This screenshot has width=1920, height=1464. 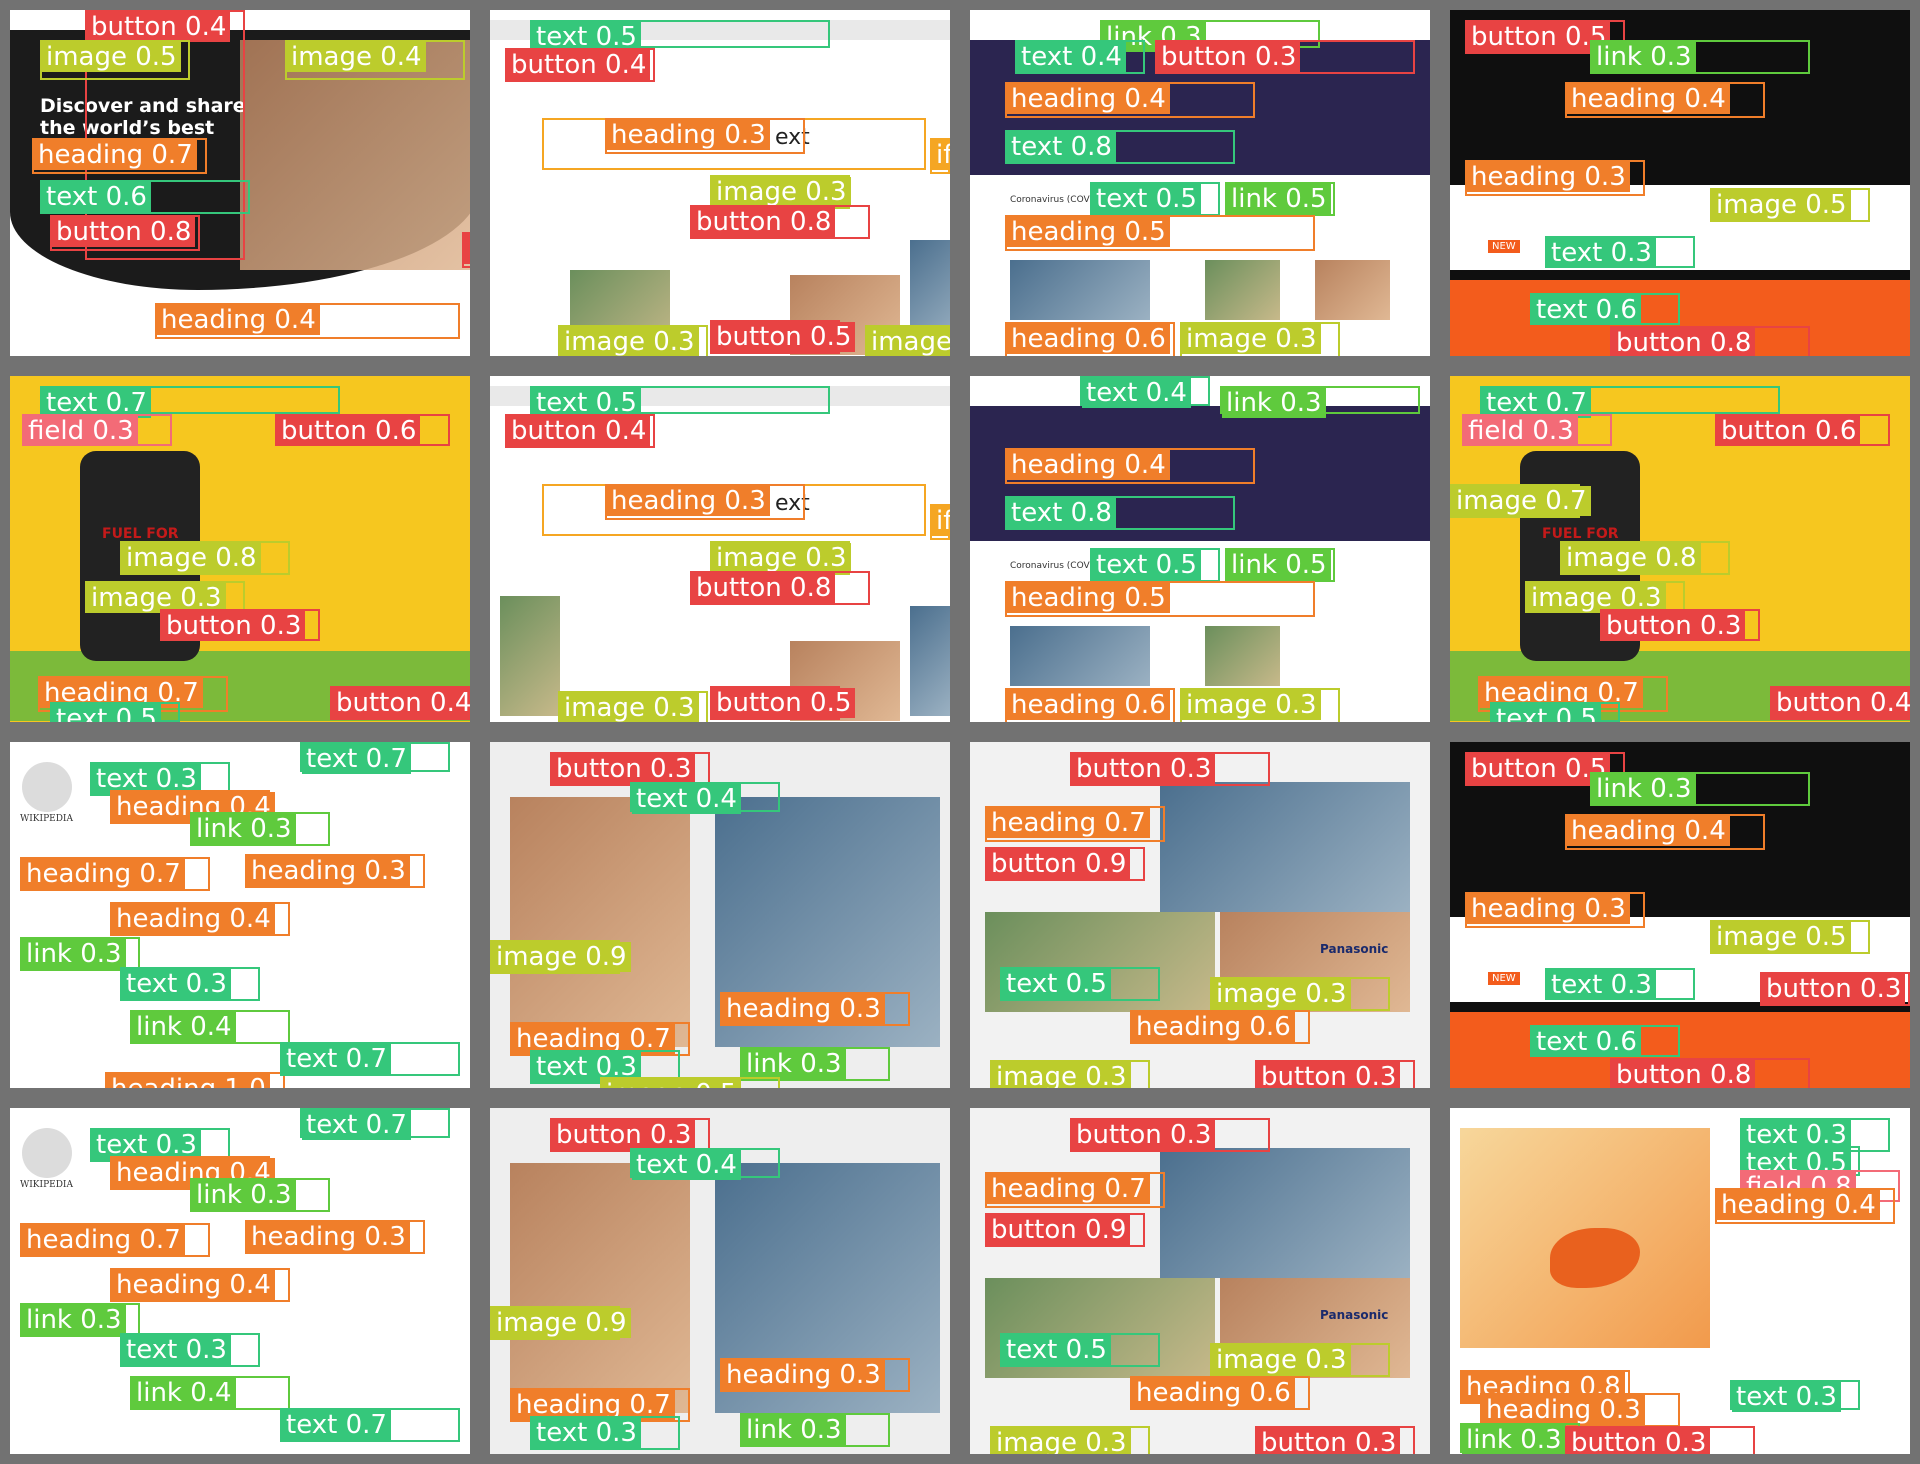 What do you see at coordinates (97, 430) in the screenshot?
I see `overlay-field: field 0.3` at bounding box center [97, 430].